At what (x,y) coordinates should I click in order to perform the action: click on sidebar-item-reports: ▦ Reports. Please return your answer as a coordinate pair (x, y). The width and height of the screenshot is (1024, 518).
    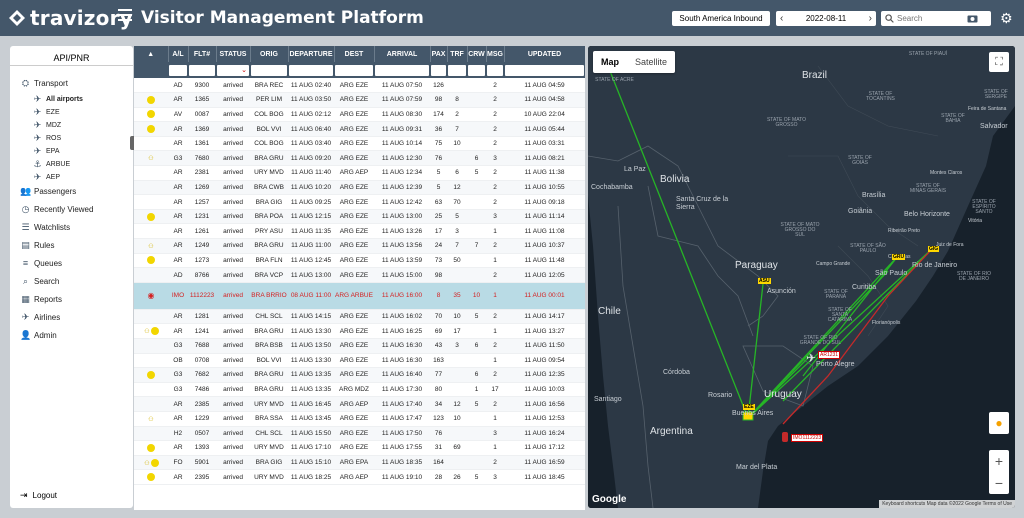
    Looking at the image, I should click on (41, 299).